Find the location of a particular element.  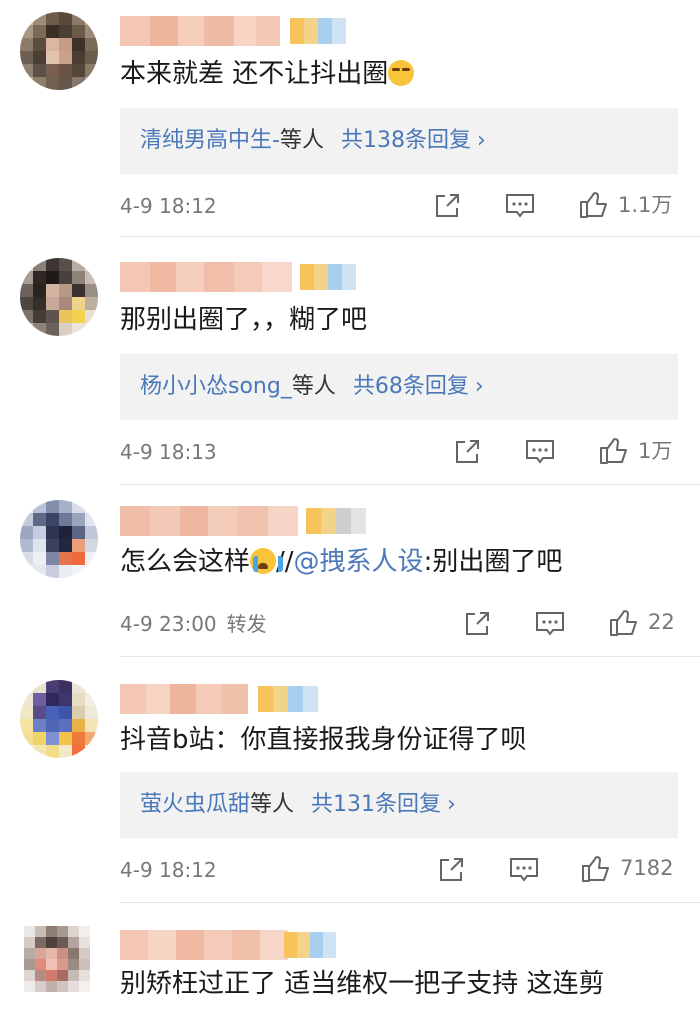

like-button: 22 is located at coordinates (641, 622).